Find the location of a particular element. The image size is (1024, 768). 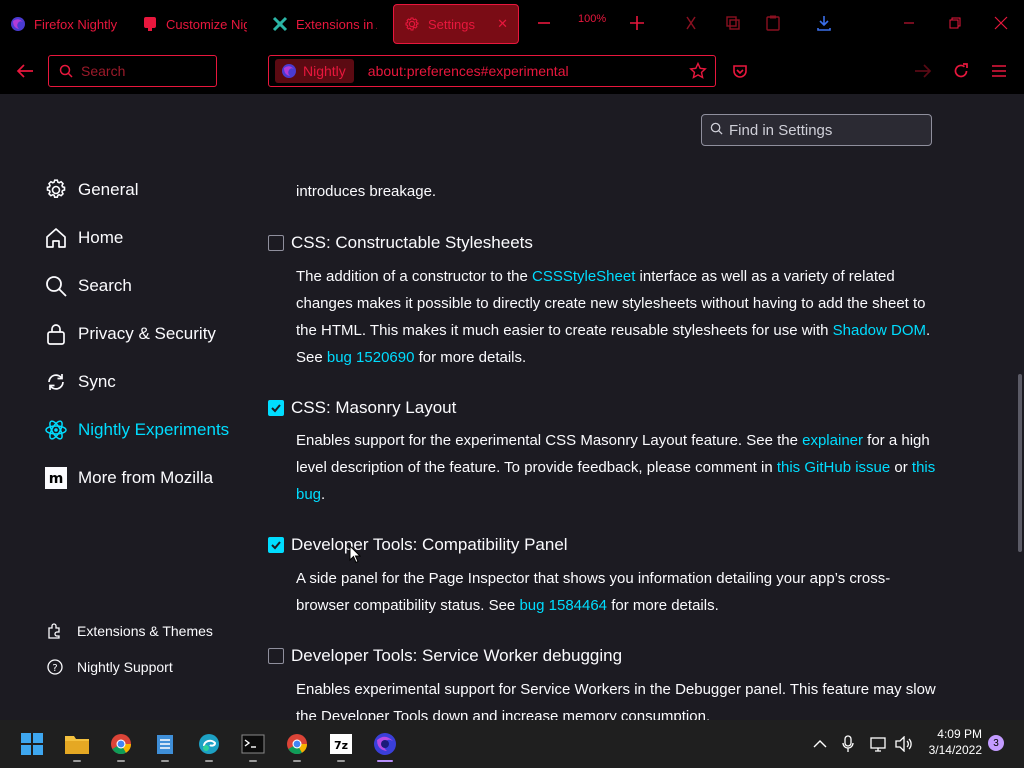

file-explorer-icon is located at coordinates (77, 747).